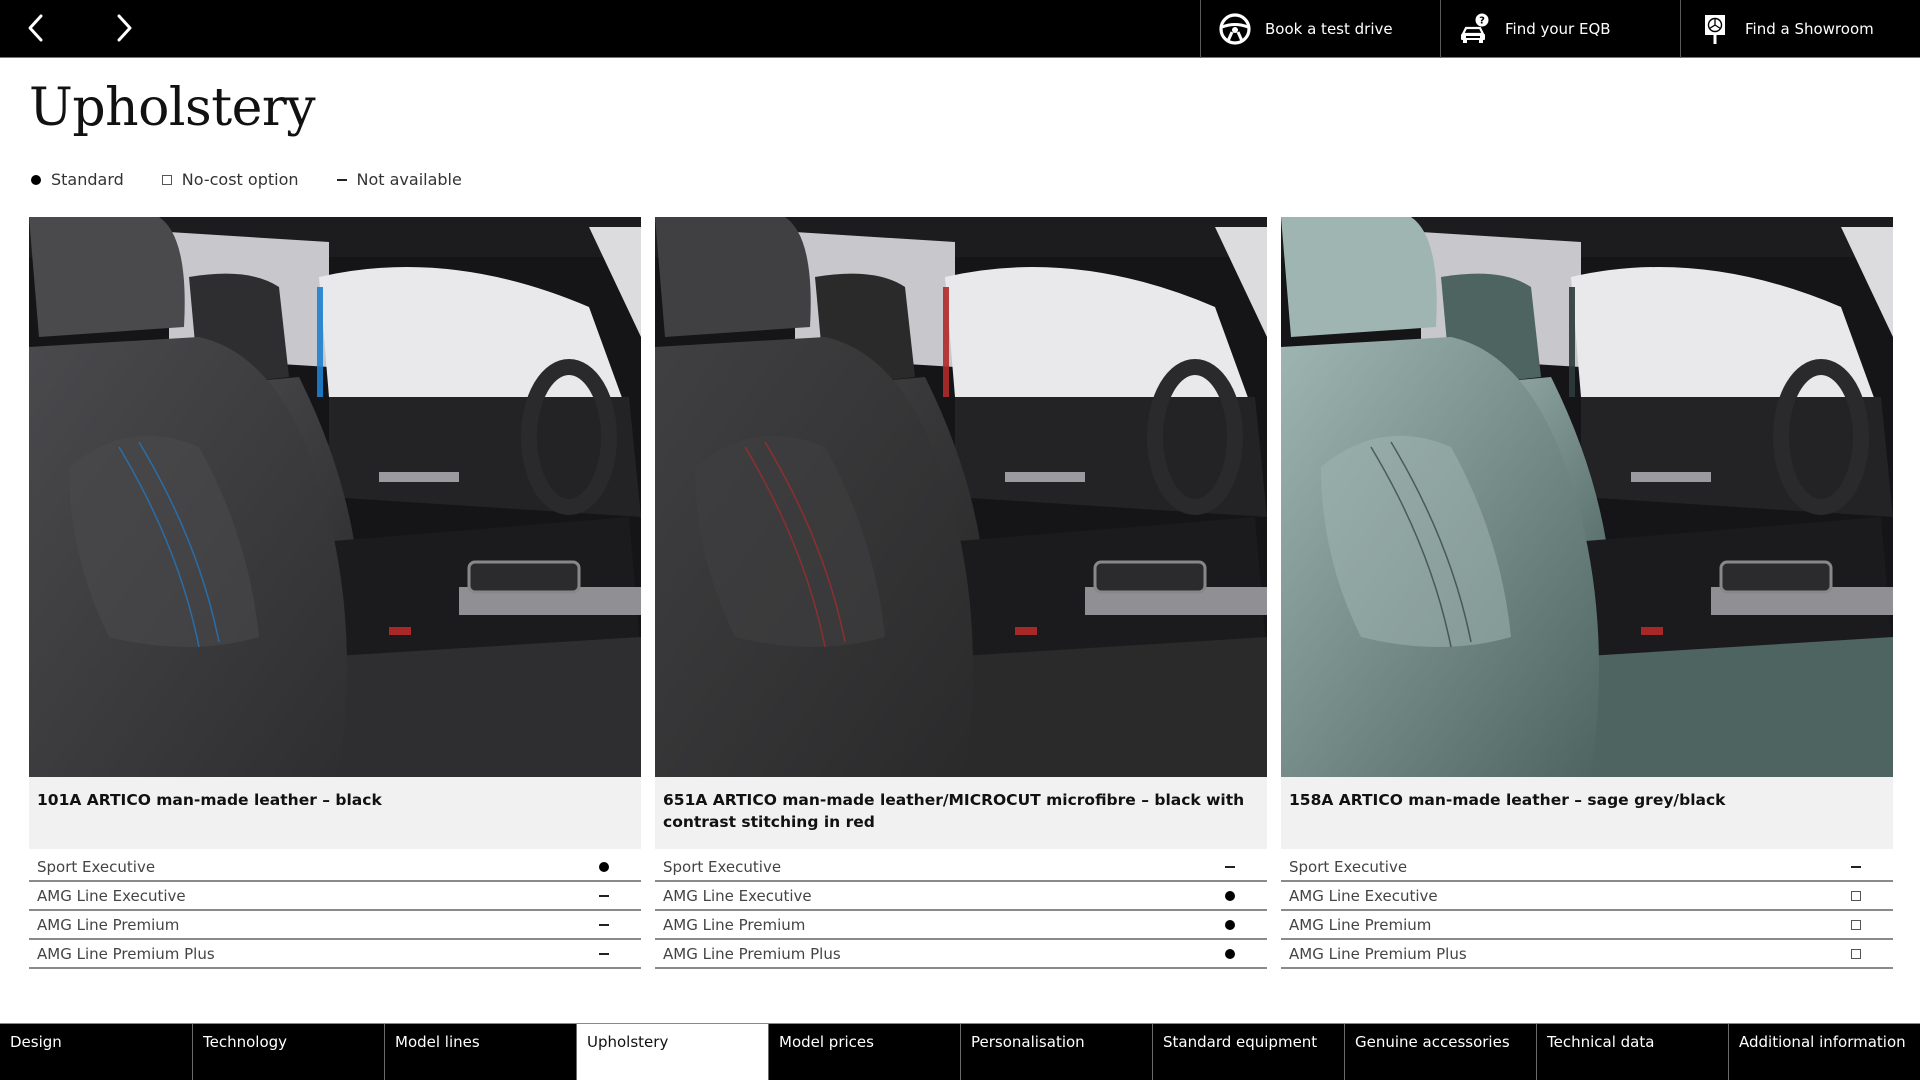 The height and width of the screenshot is (1080, 1920). I want to click on tab-personalisation: Personalisation, so click(1056, 1052).